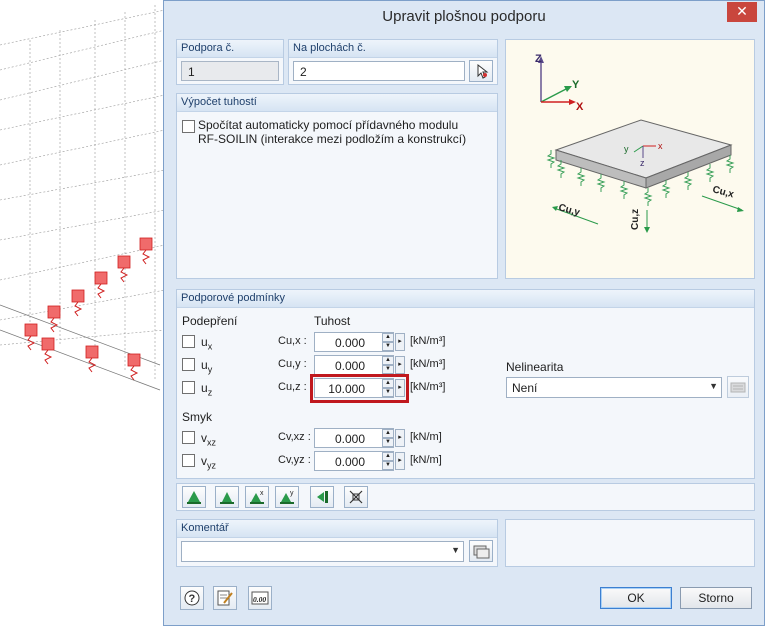 The width and height of the screenshot is (765, 626). Describe the element at coordinates (635, 219) in the screenshot. I see `cuz-label: Cu,z` at that location.